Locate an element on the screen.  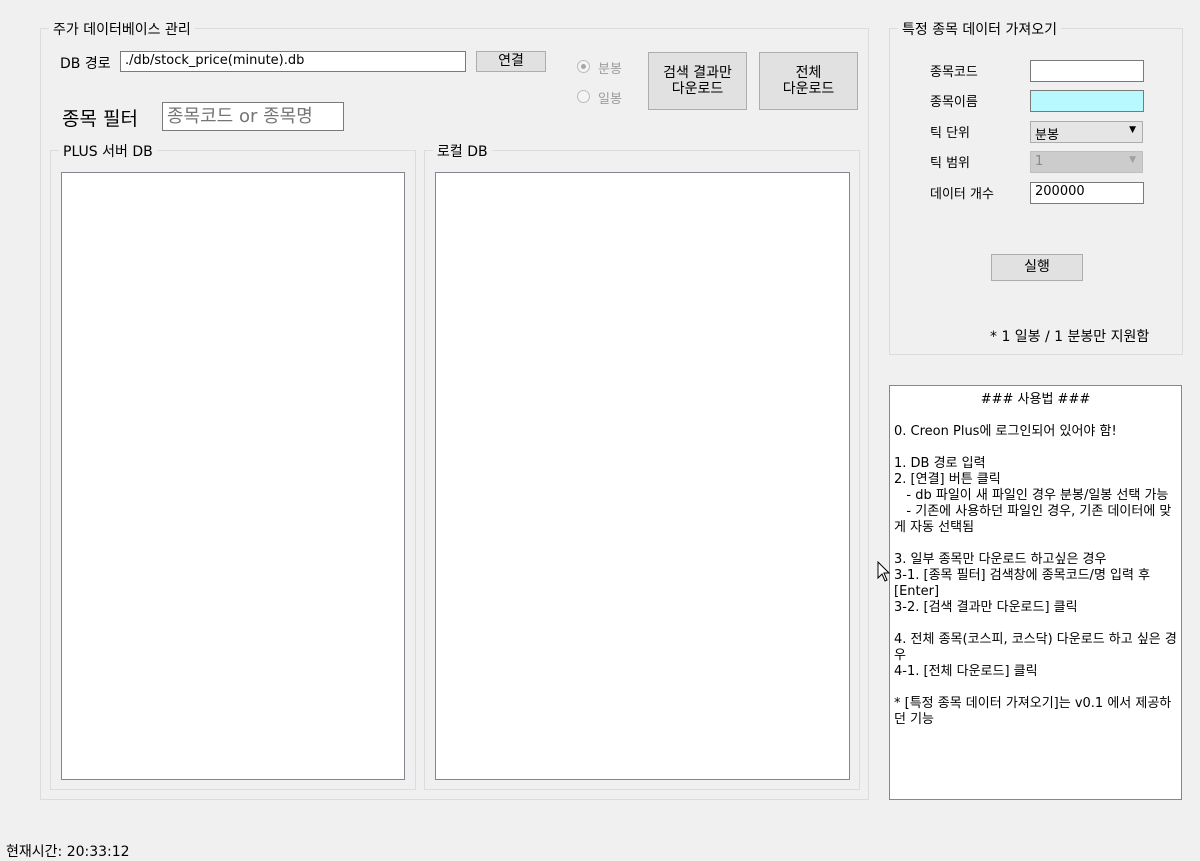
current-time-value: 20:33:12 is located at coordinates (98, 852).